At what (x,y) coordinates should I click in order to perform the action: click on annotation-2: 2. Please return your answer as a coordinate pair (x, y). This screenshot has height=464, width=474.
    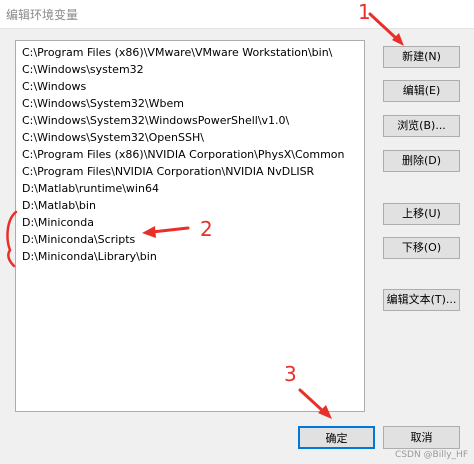
    Looking at the image, I should click on (206, 229).